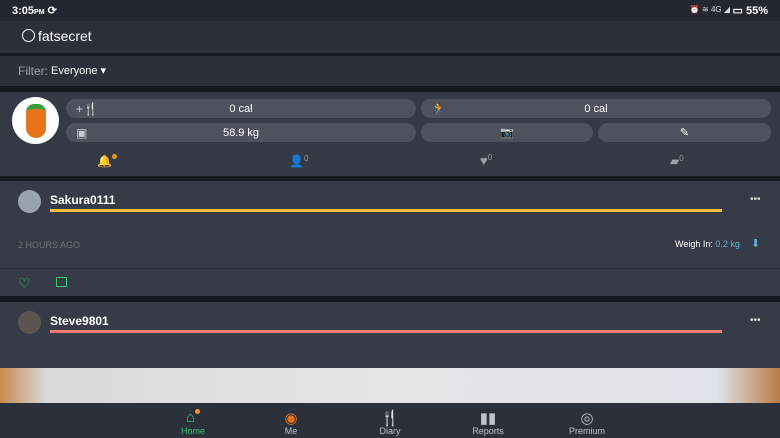  What do you see at coordinates (390, 71) in the screenshot?
I see `filter-bar: Filter: Everyone ▾` at bounding box center [390, 71].